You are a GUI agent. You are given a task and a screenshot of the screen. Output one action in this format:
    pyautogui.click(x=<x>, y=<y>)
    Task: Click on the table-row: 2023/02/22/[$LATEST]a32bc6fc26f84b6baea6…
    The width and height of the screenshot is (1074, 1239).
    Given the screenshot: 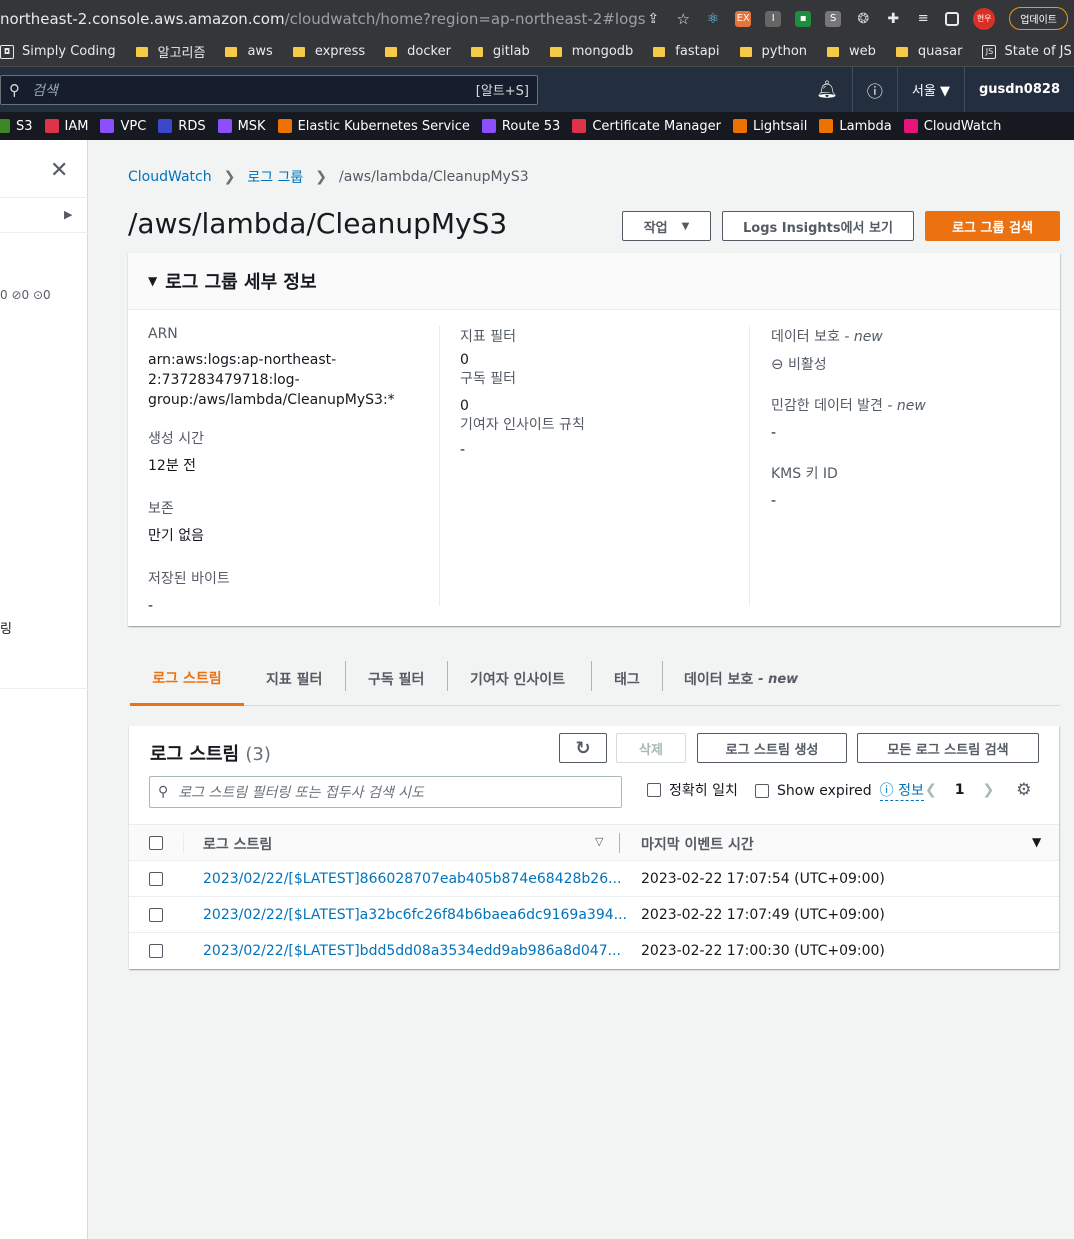 What is the action you would take?
    pyautogui.click(x=594, y=915)
    